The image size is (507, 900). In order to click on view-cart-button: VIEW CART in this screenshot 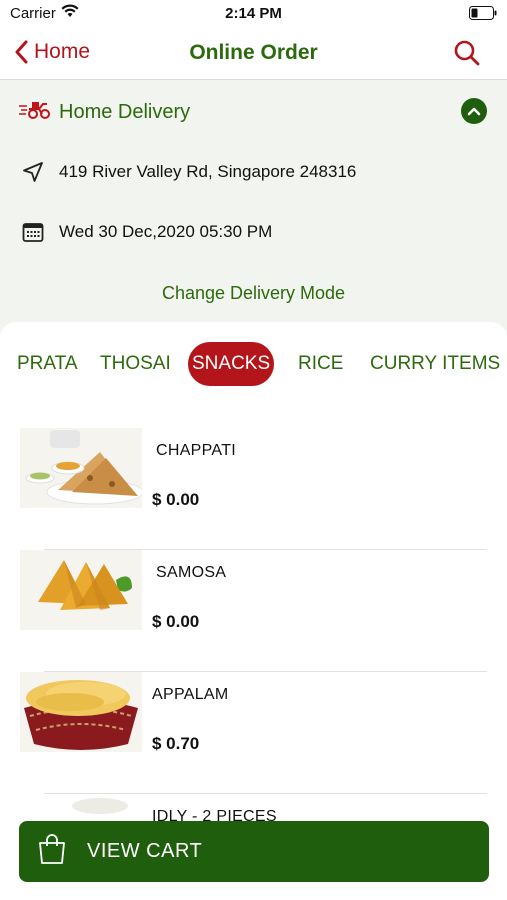, I will do `click(254, 851)`.